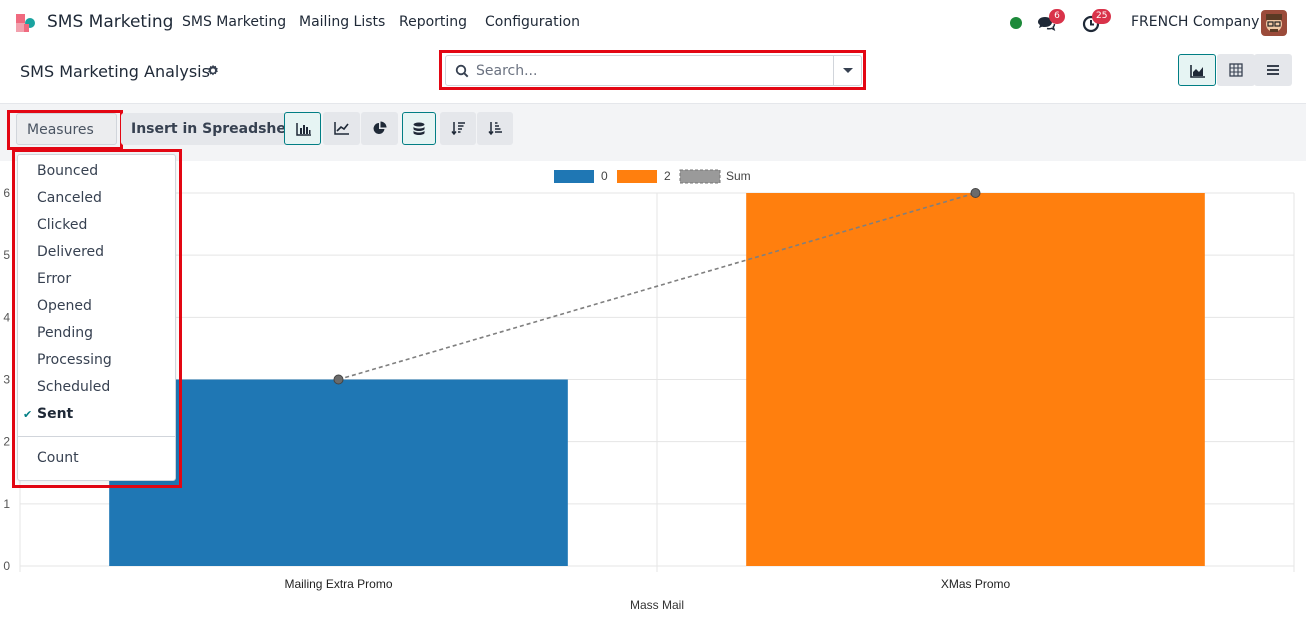 The image size is (1306, 621). I want to click on sort-ascending-icon, so click(495, 128).